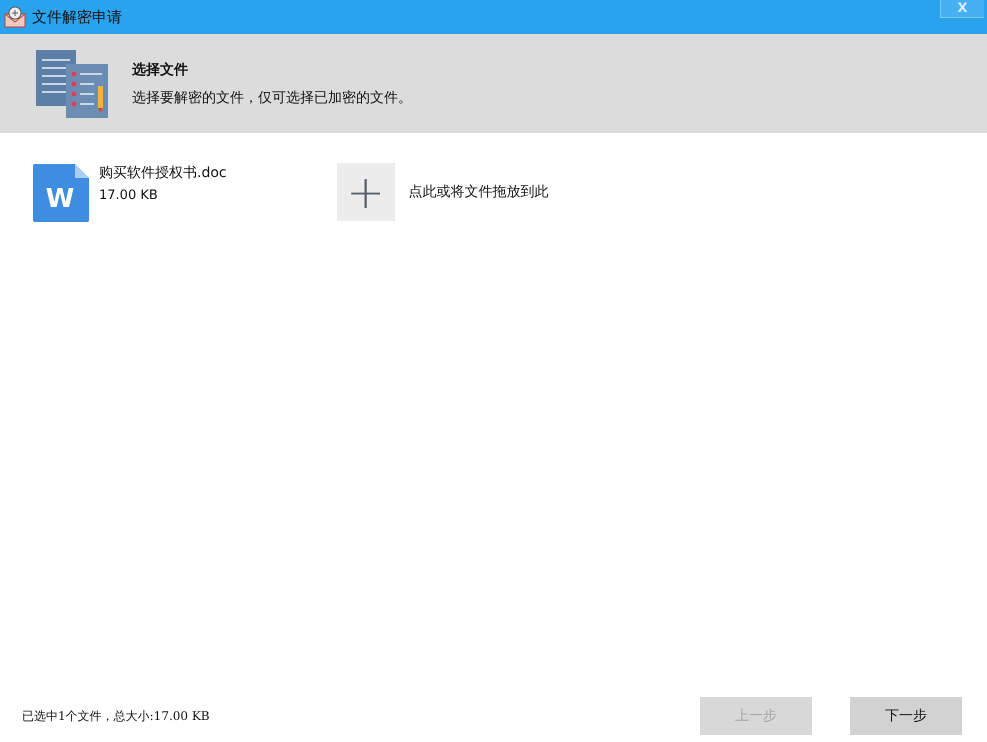 This screenshot has width=987, height=742. I want to click on window-title: 文件解密申请, so click(77, 17).